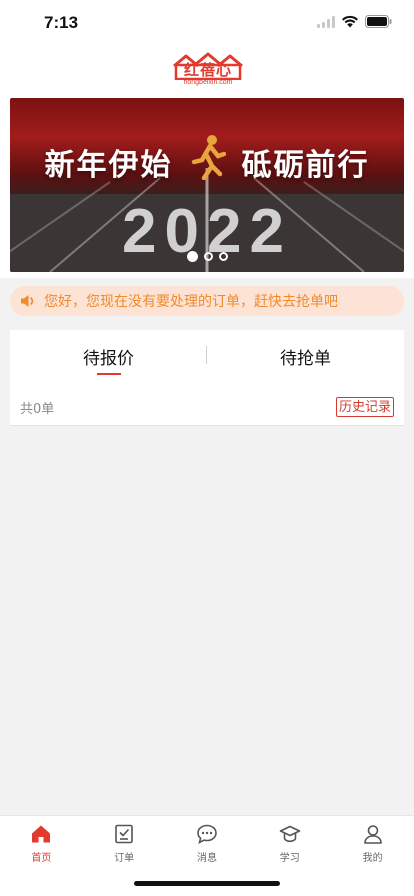 The image size is (414, 896). What do you see at coordinates (208, 157) in the screenshot?
I see `runner-icon` at bounding box center [208, 157].